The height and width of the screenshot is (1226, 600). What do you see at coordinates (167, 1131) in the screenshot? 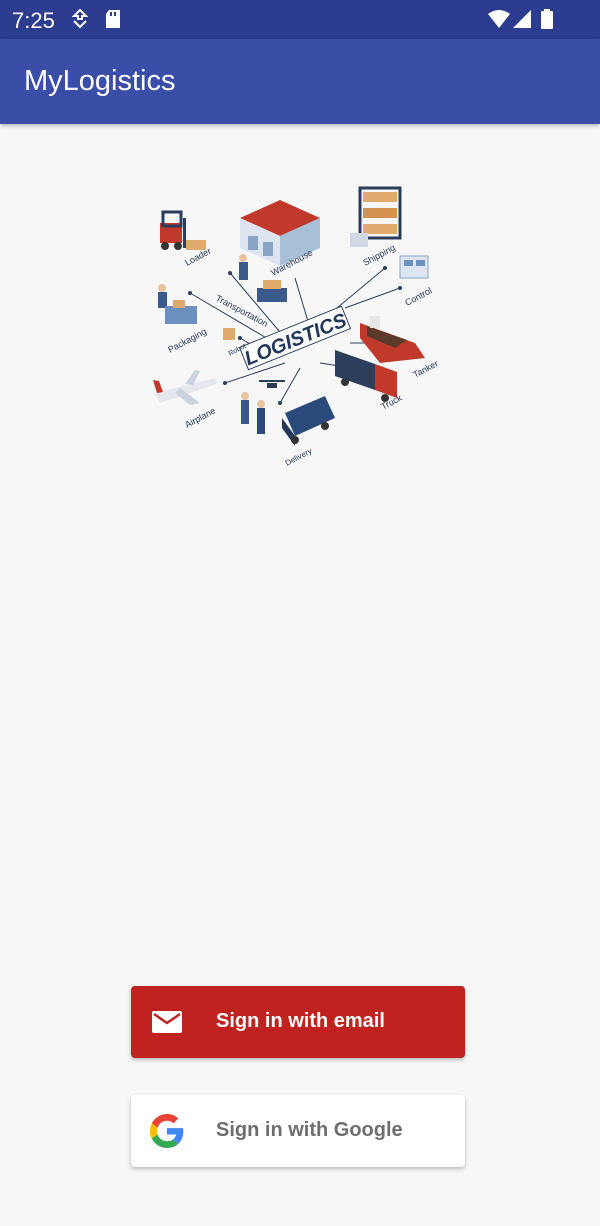
I see `google-logo-icon` at bounding box center [167, 1131].